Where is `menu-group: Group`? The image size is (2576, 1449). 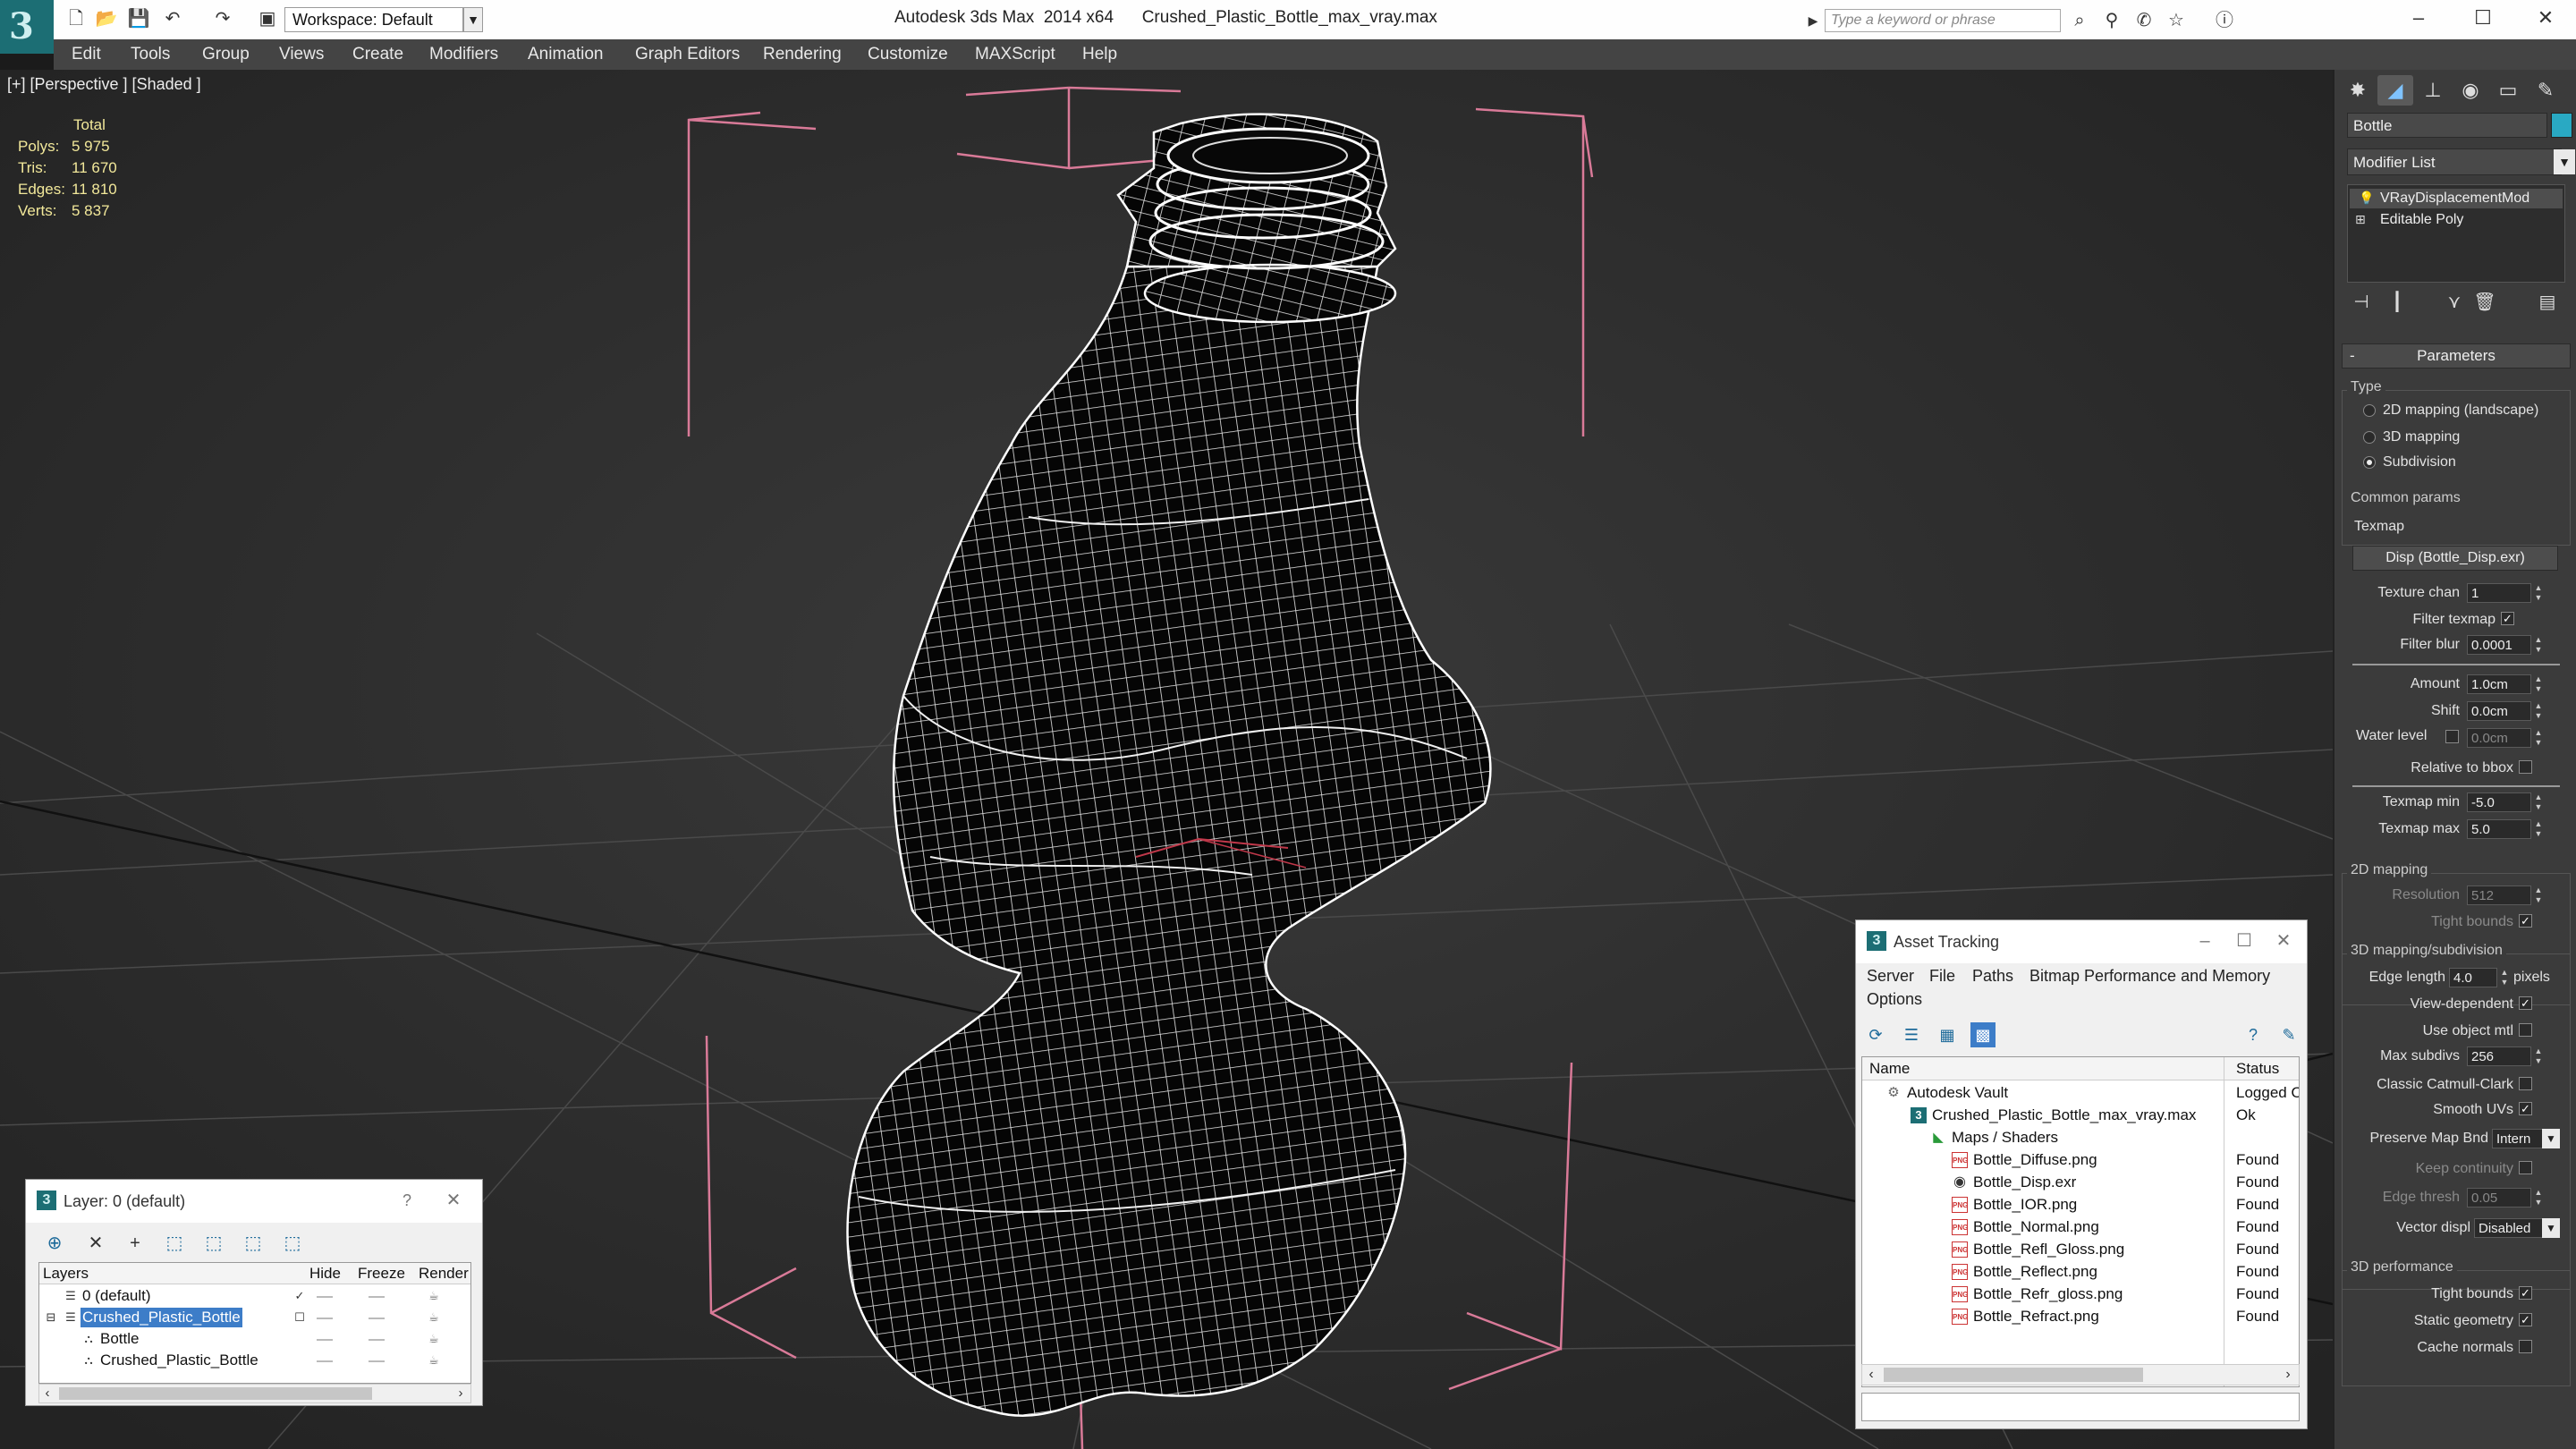
menu-group: Group is located at coordinates (226, 54).